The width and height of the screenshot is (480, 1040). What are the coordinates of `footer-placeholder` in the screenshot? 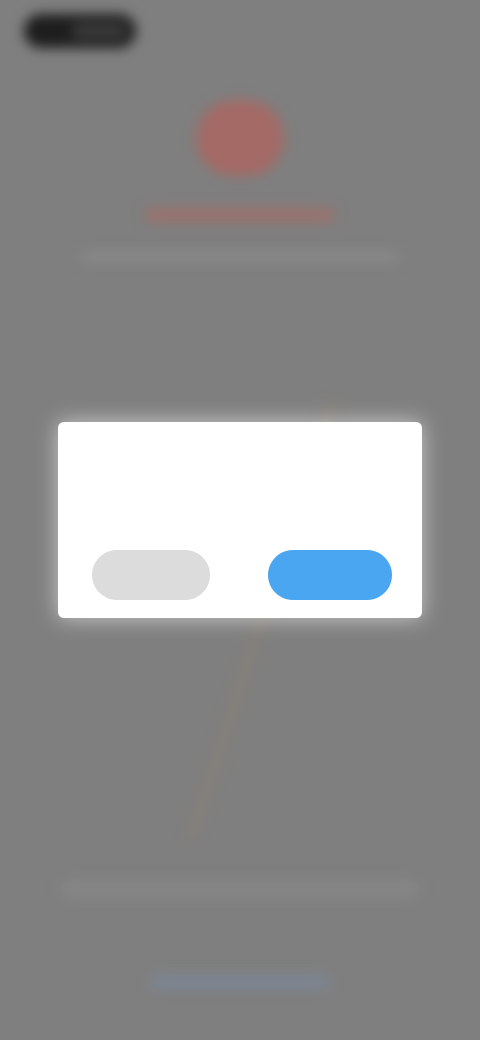 It's located at (240, 889).